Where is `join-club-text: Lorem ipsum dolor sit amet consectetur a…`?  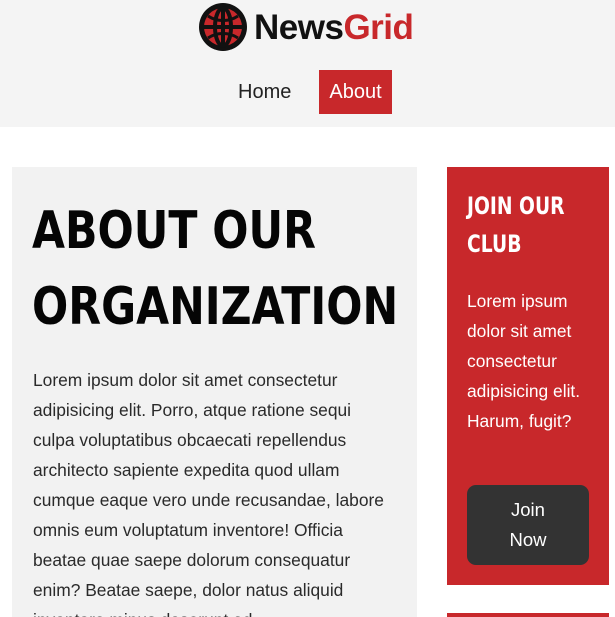
join-club-text: Lorem ipsum dolor sit amet consectetur a… is located at coordinates (524, 361).